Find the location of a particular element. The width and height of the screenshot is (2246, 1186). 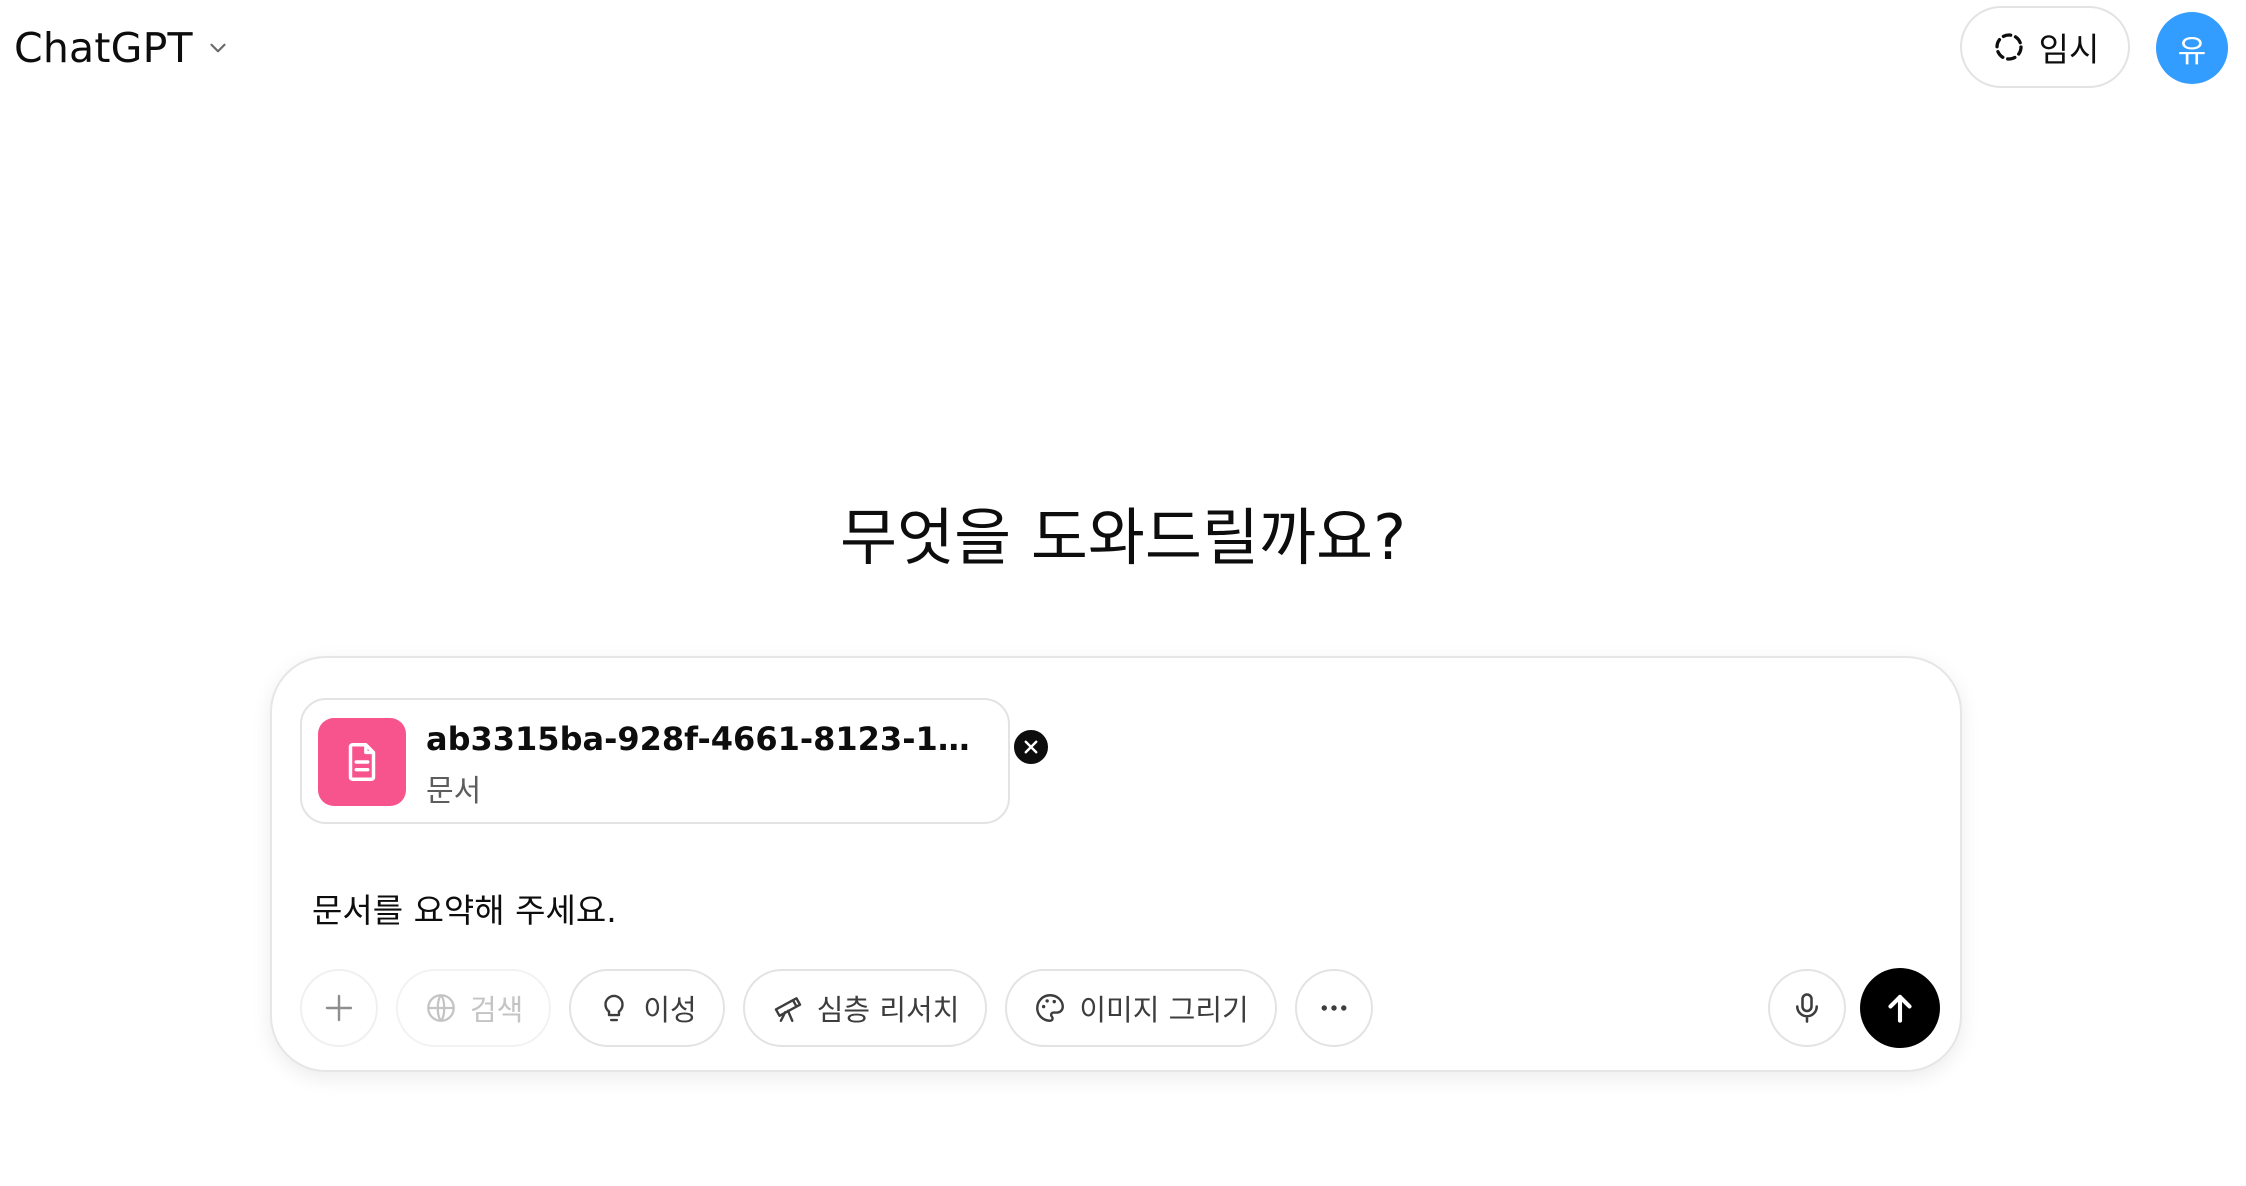

composer-toolbar: 검색 이성 심층 리서치 이미지 그리기 is located at coordinates (836, 1008).